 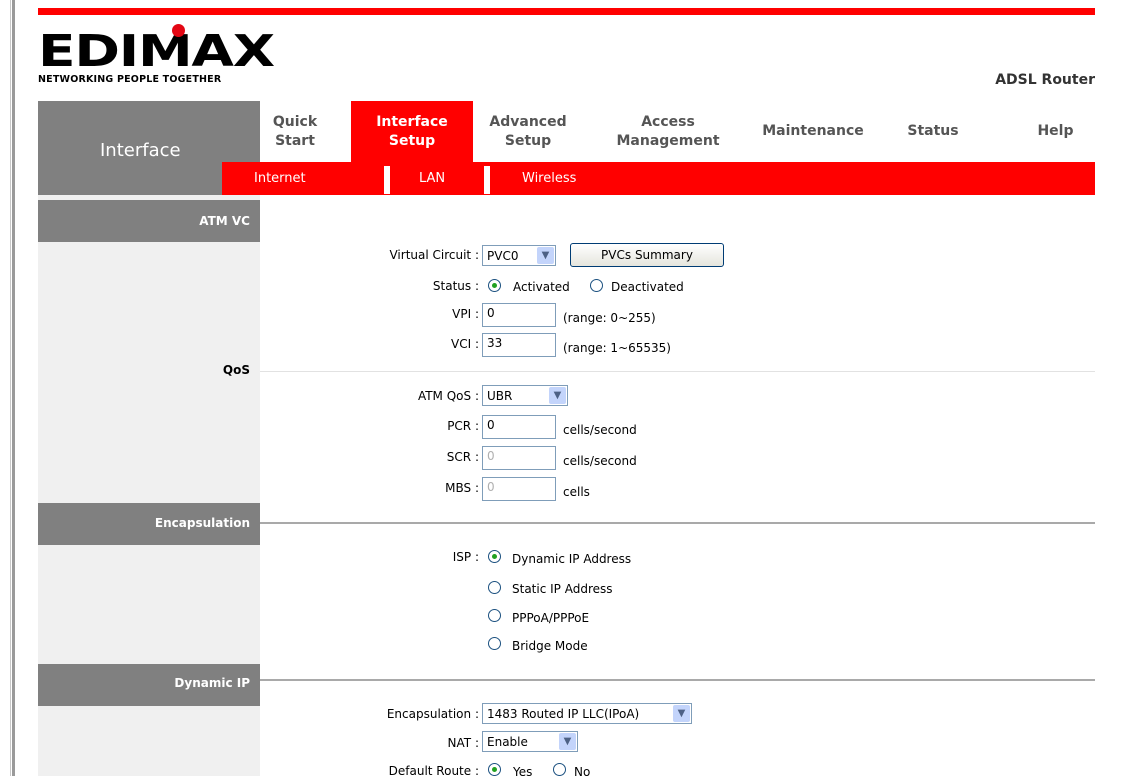 What do you see at coordinates (562, 589) in the screenshot?
I see `isp-static-ip-label: Static IP Address` at bounding box center [562, 589].